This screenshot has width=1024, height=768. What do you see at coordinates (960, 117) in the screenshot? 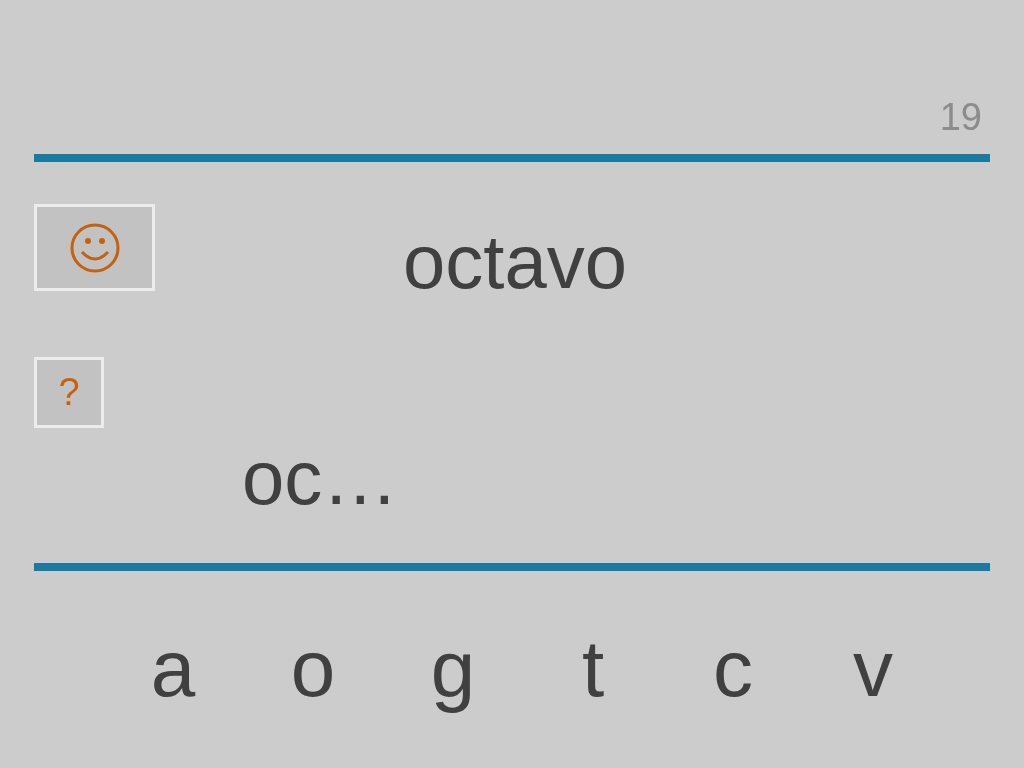
I see `page-number: 19` at bounding box center [960, 117].